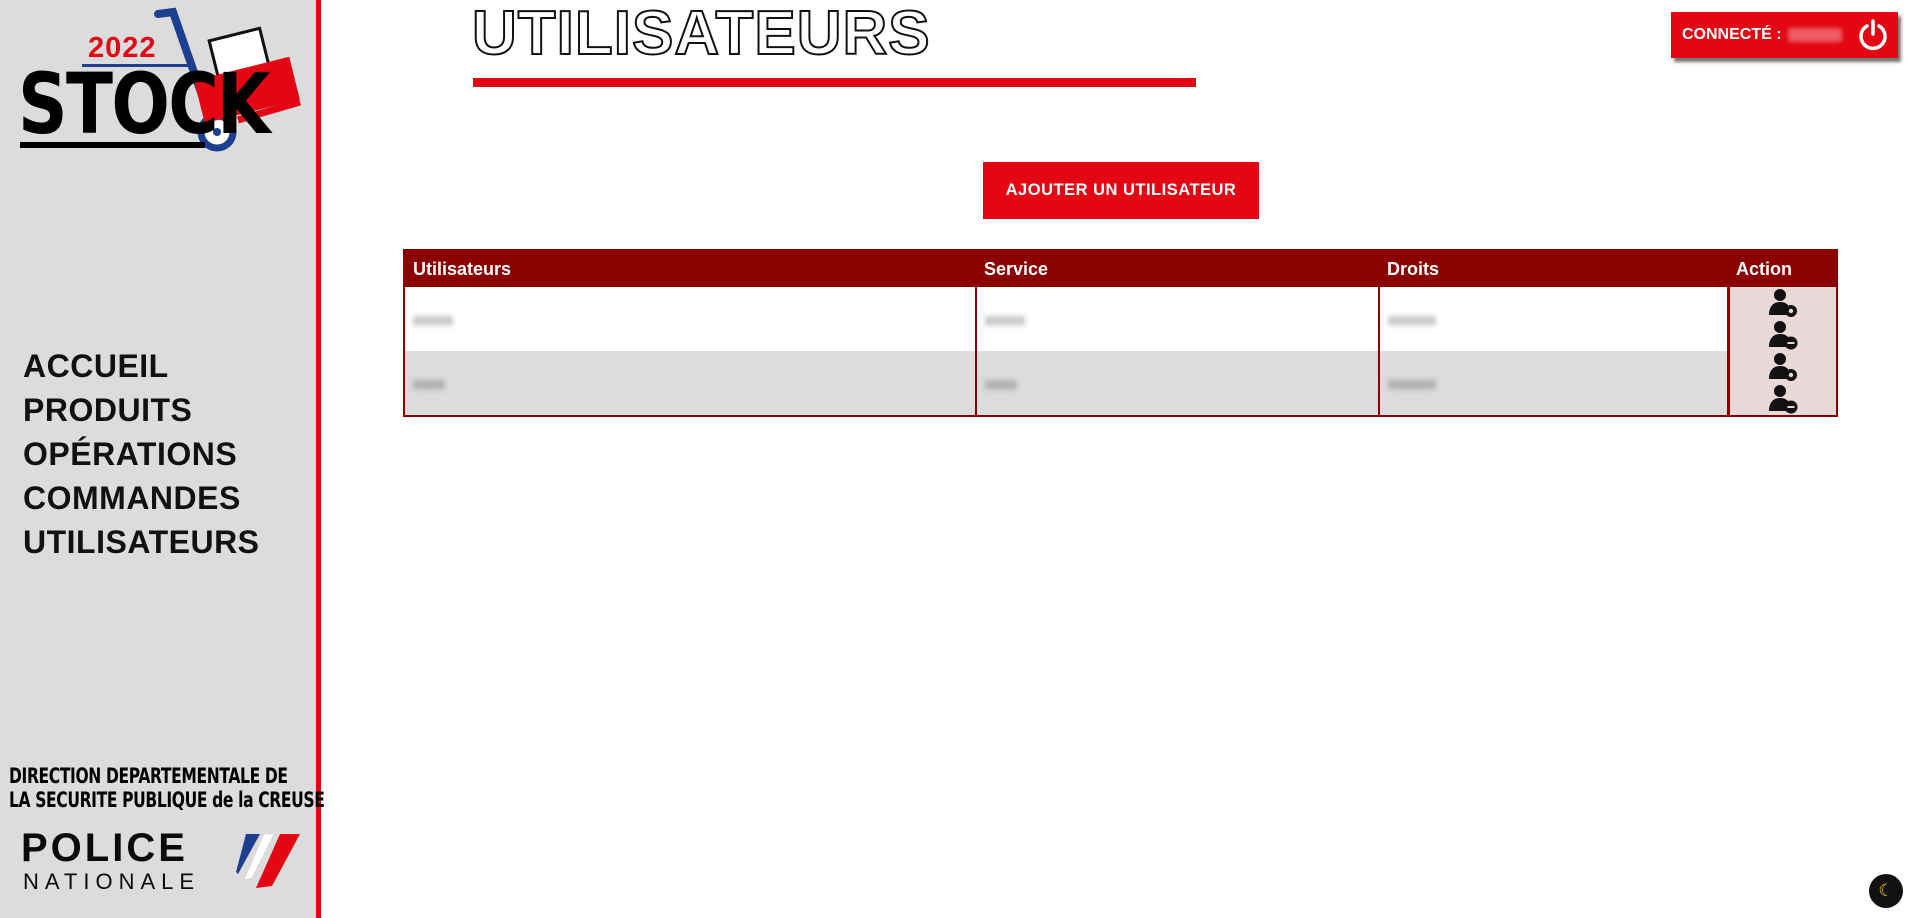 Image resolution: width=1911 pixels, height=918 pixels. Describe the element at coordinates (141, 410) in the screenshot. I see `nav-item-produits: PRODUITS` at that location.